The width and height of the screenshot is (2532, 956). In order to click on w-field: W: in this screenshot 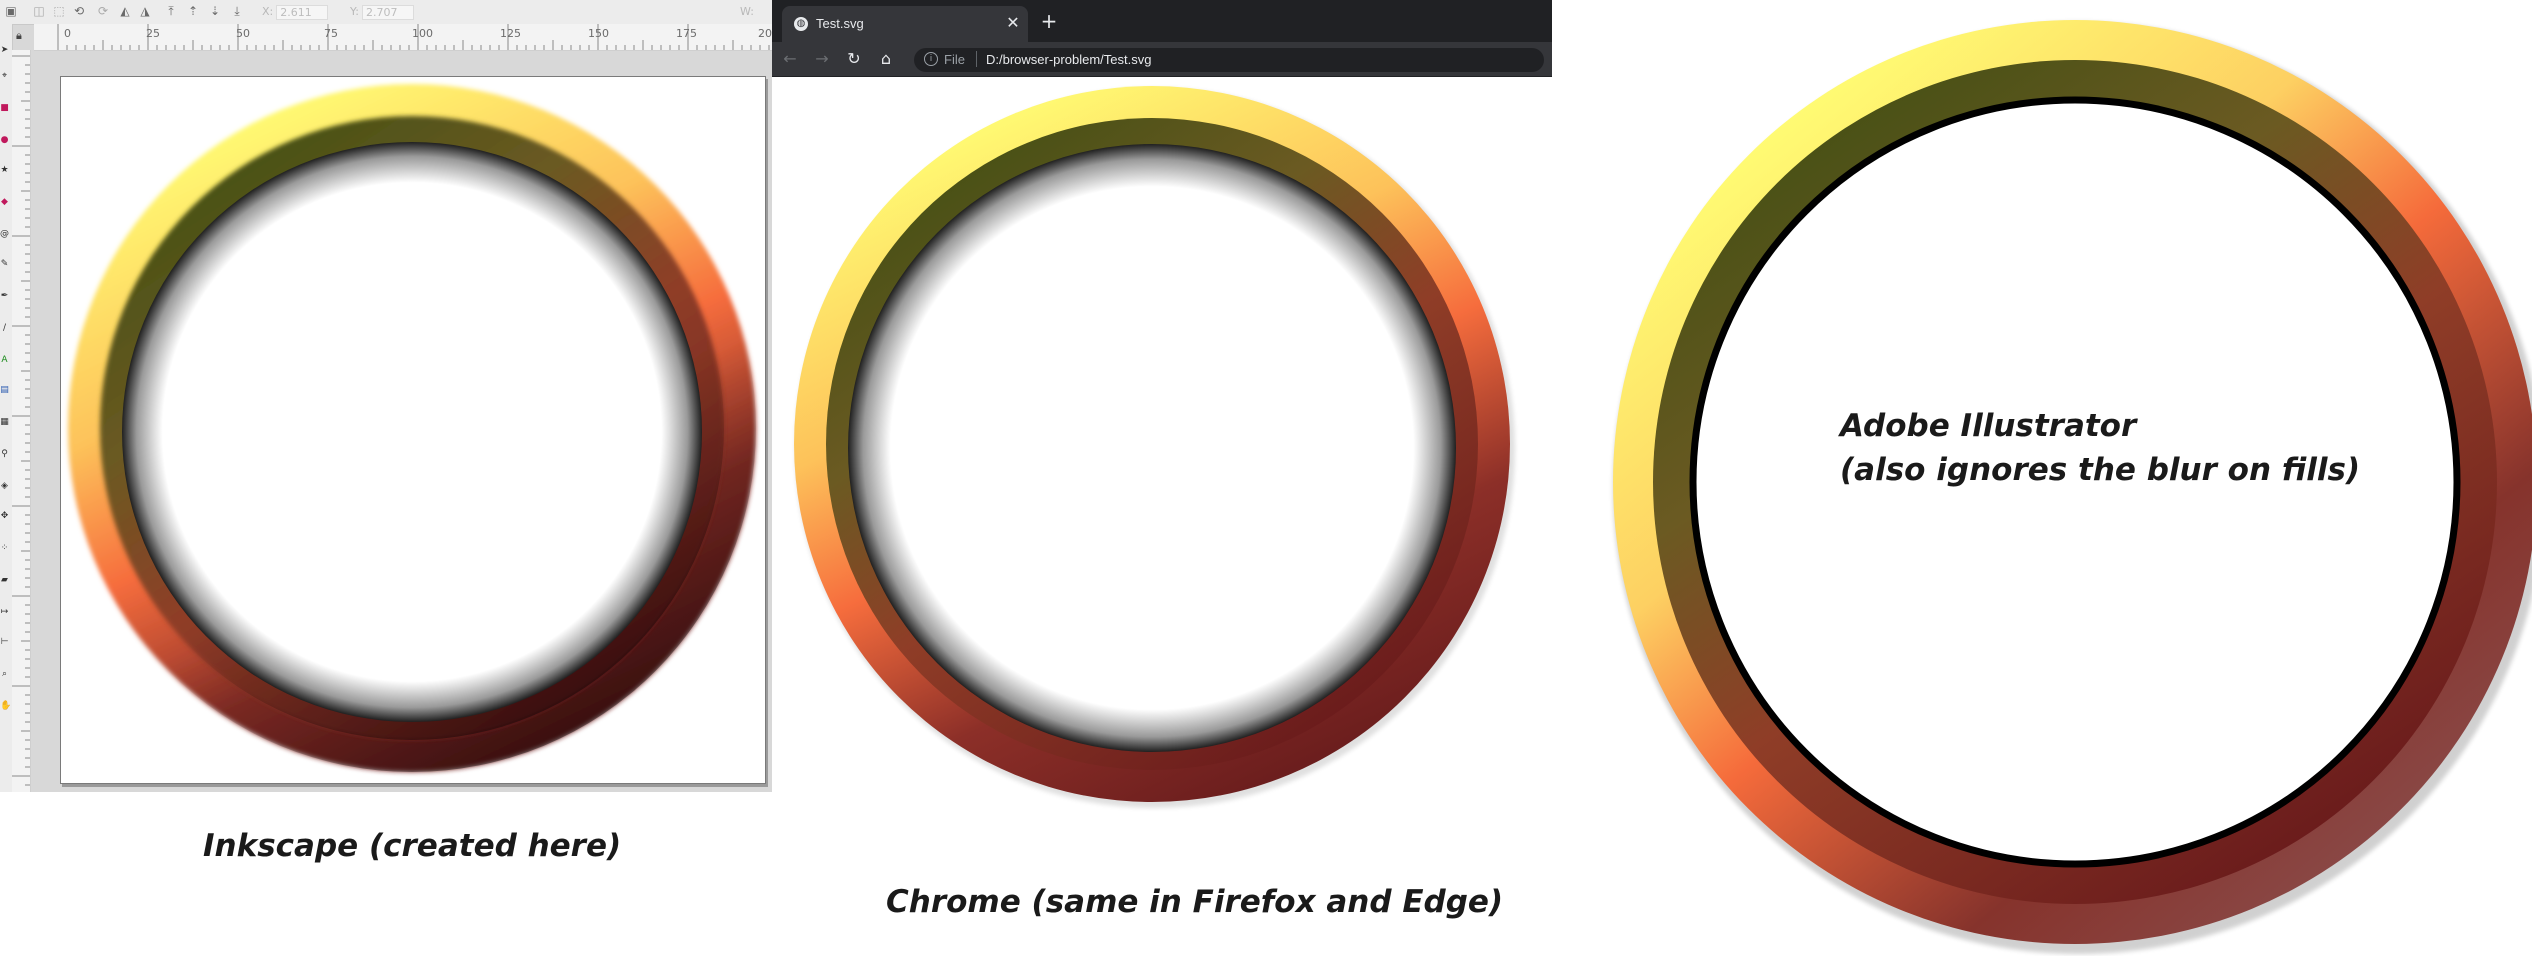, I will do `click(747, 11)`.